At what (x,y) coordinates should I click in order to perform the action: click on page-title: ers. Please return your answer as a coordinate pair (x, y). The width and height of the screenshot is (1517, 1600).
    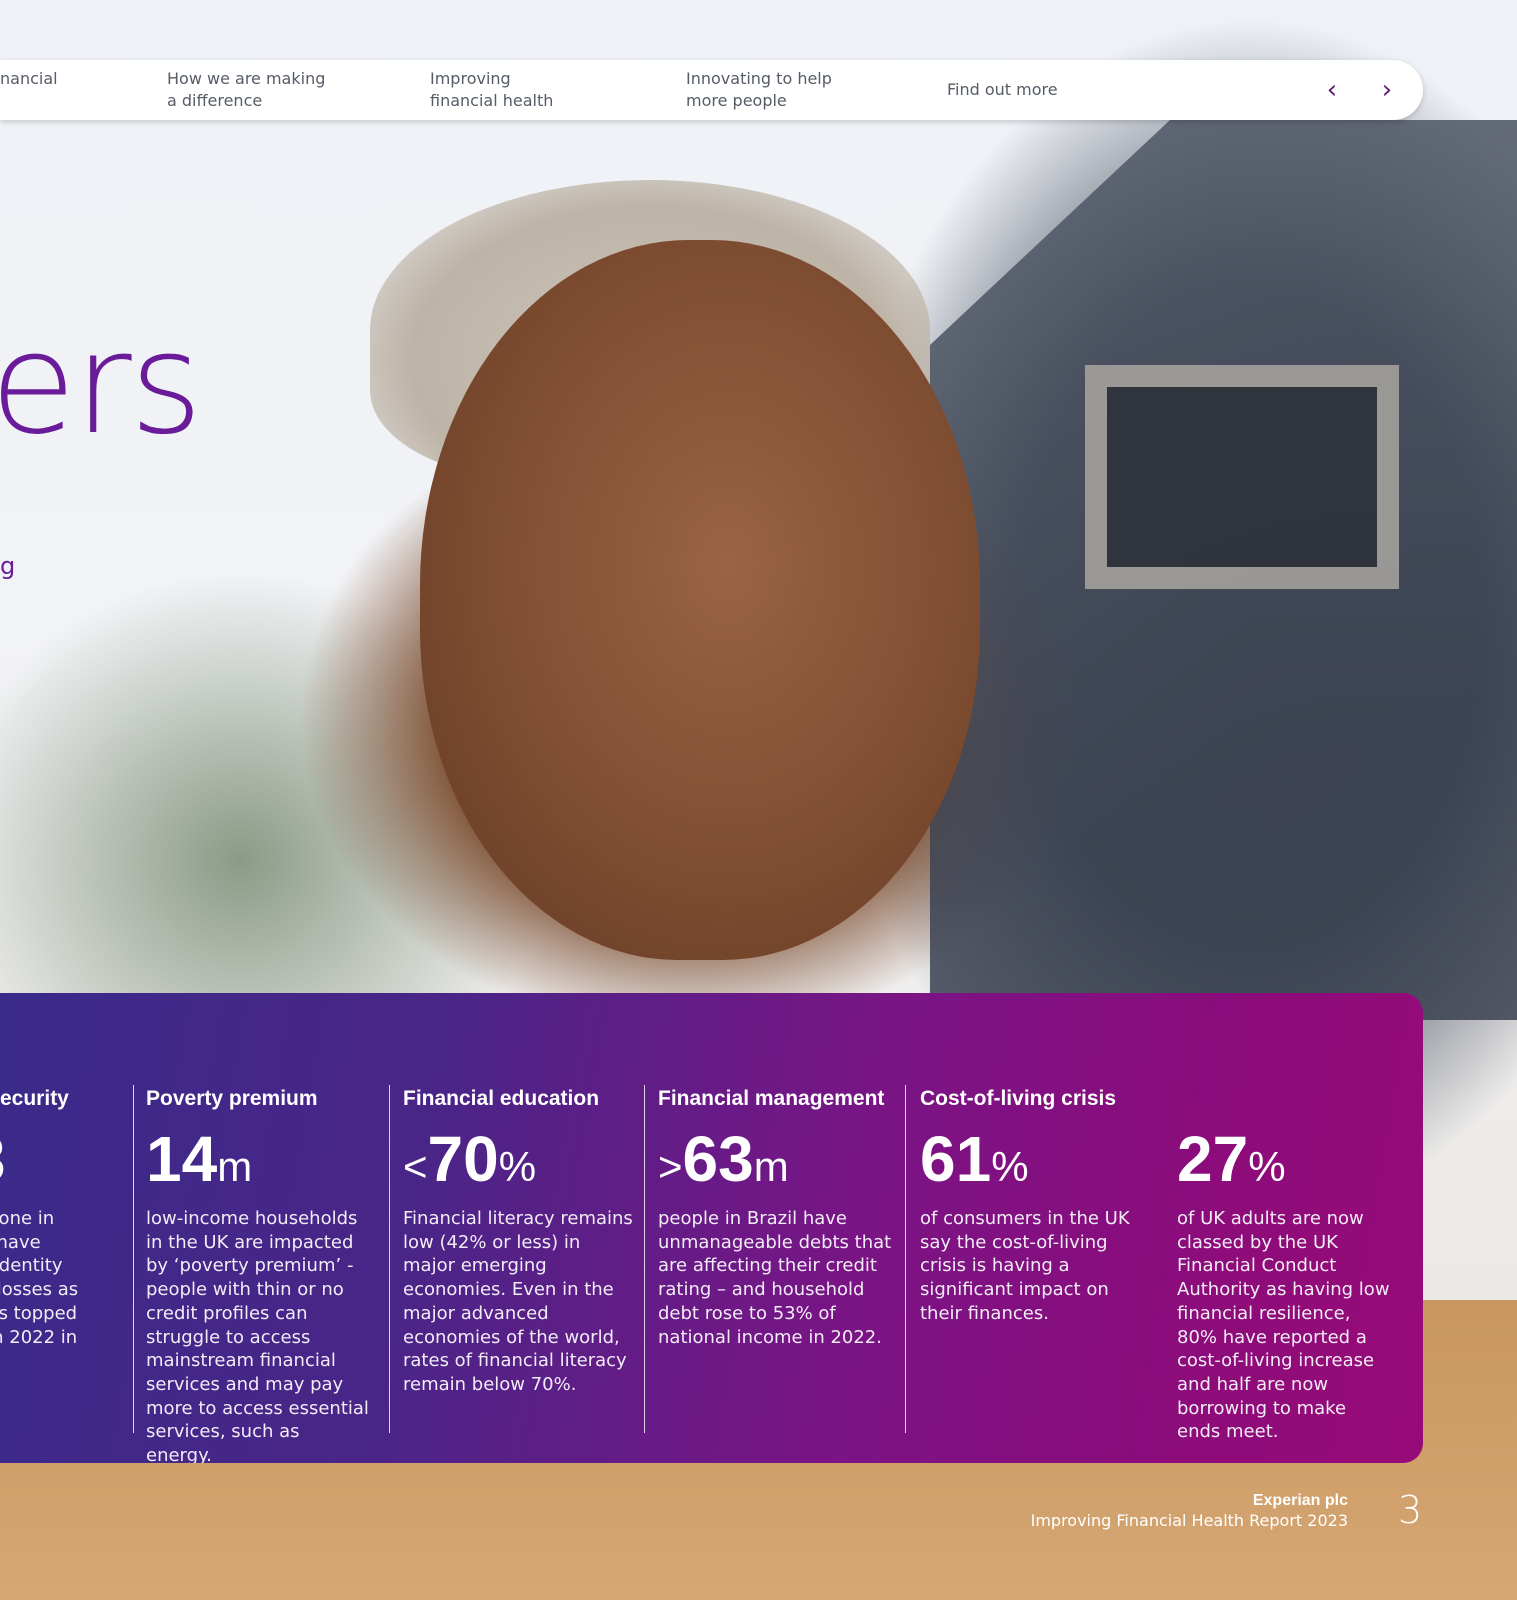
    Looking at the image, I should click on (101, 384).